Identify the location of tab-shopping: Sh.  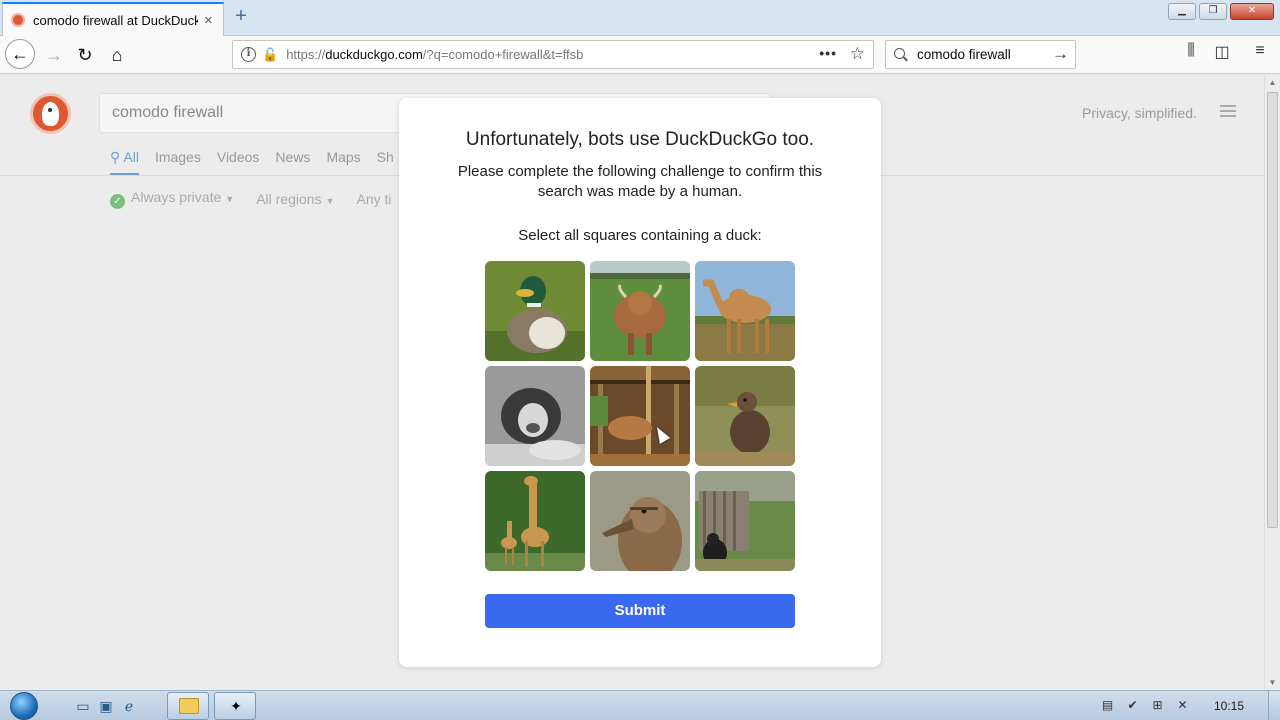
(385, 162).